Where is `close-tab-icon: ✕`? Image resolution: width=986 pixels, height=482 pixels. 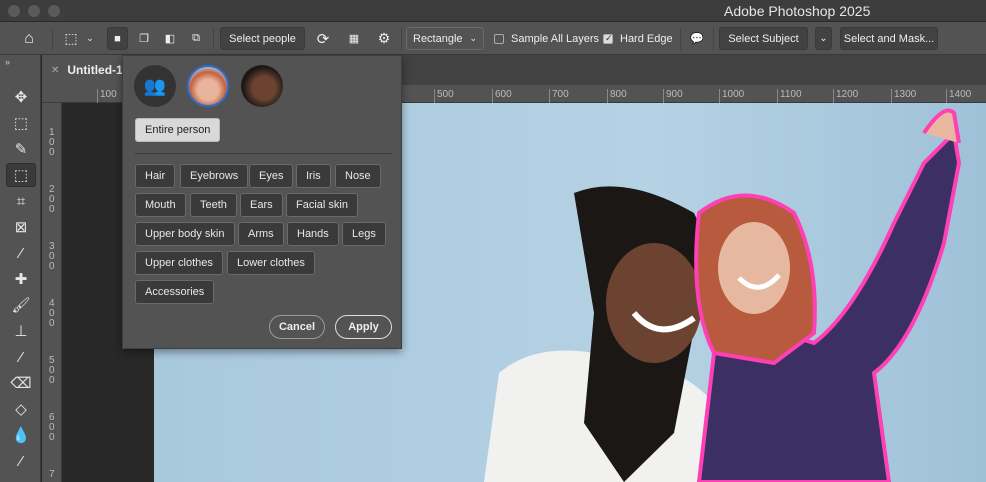
close-tab-icon: ✕ is located at coordinates (55, 70).